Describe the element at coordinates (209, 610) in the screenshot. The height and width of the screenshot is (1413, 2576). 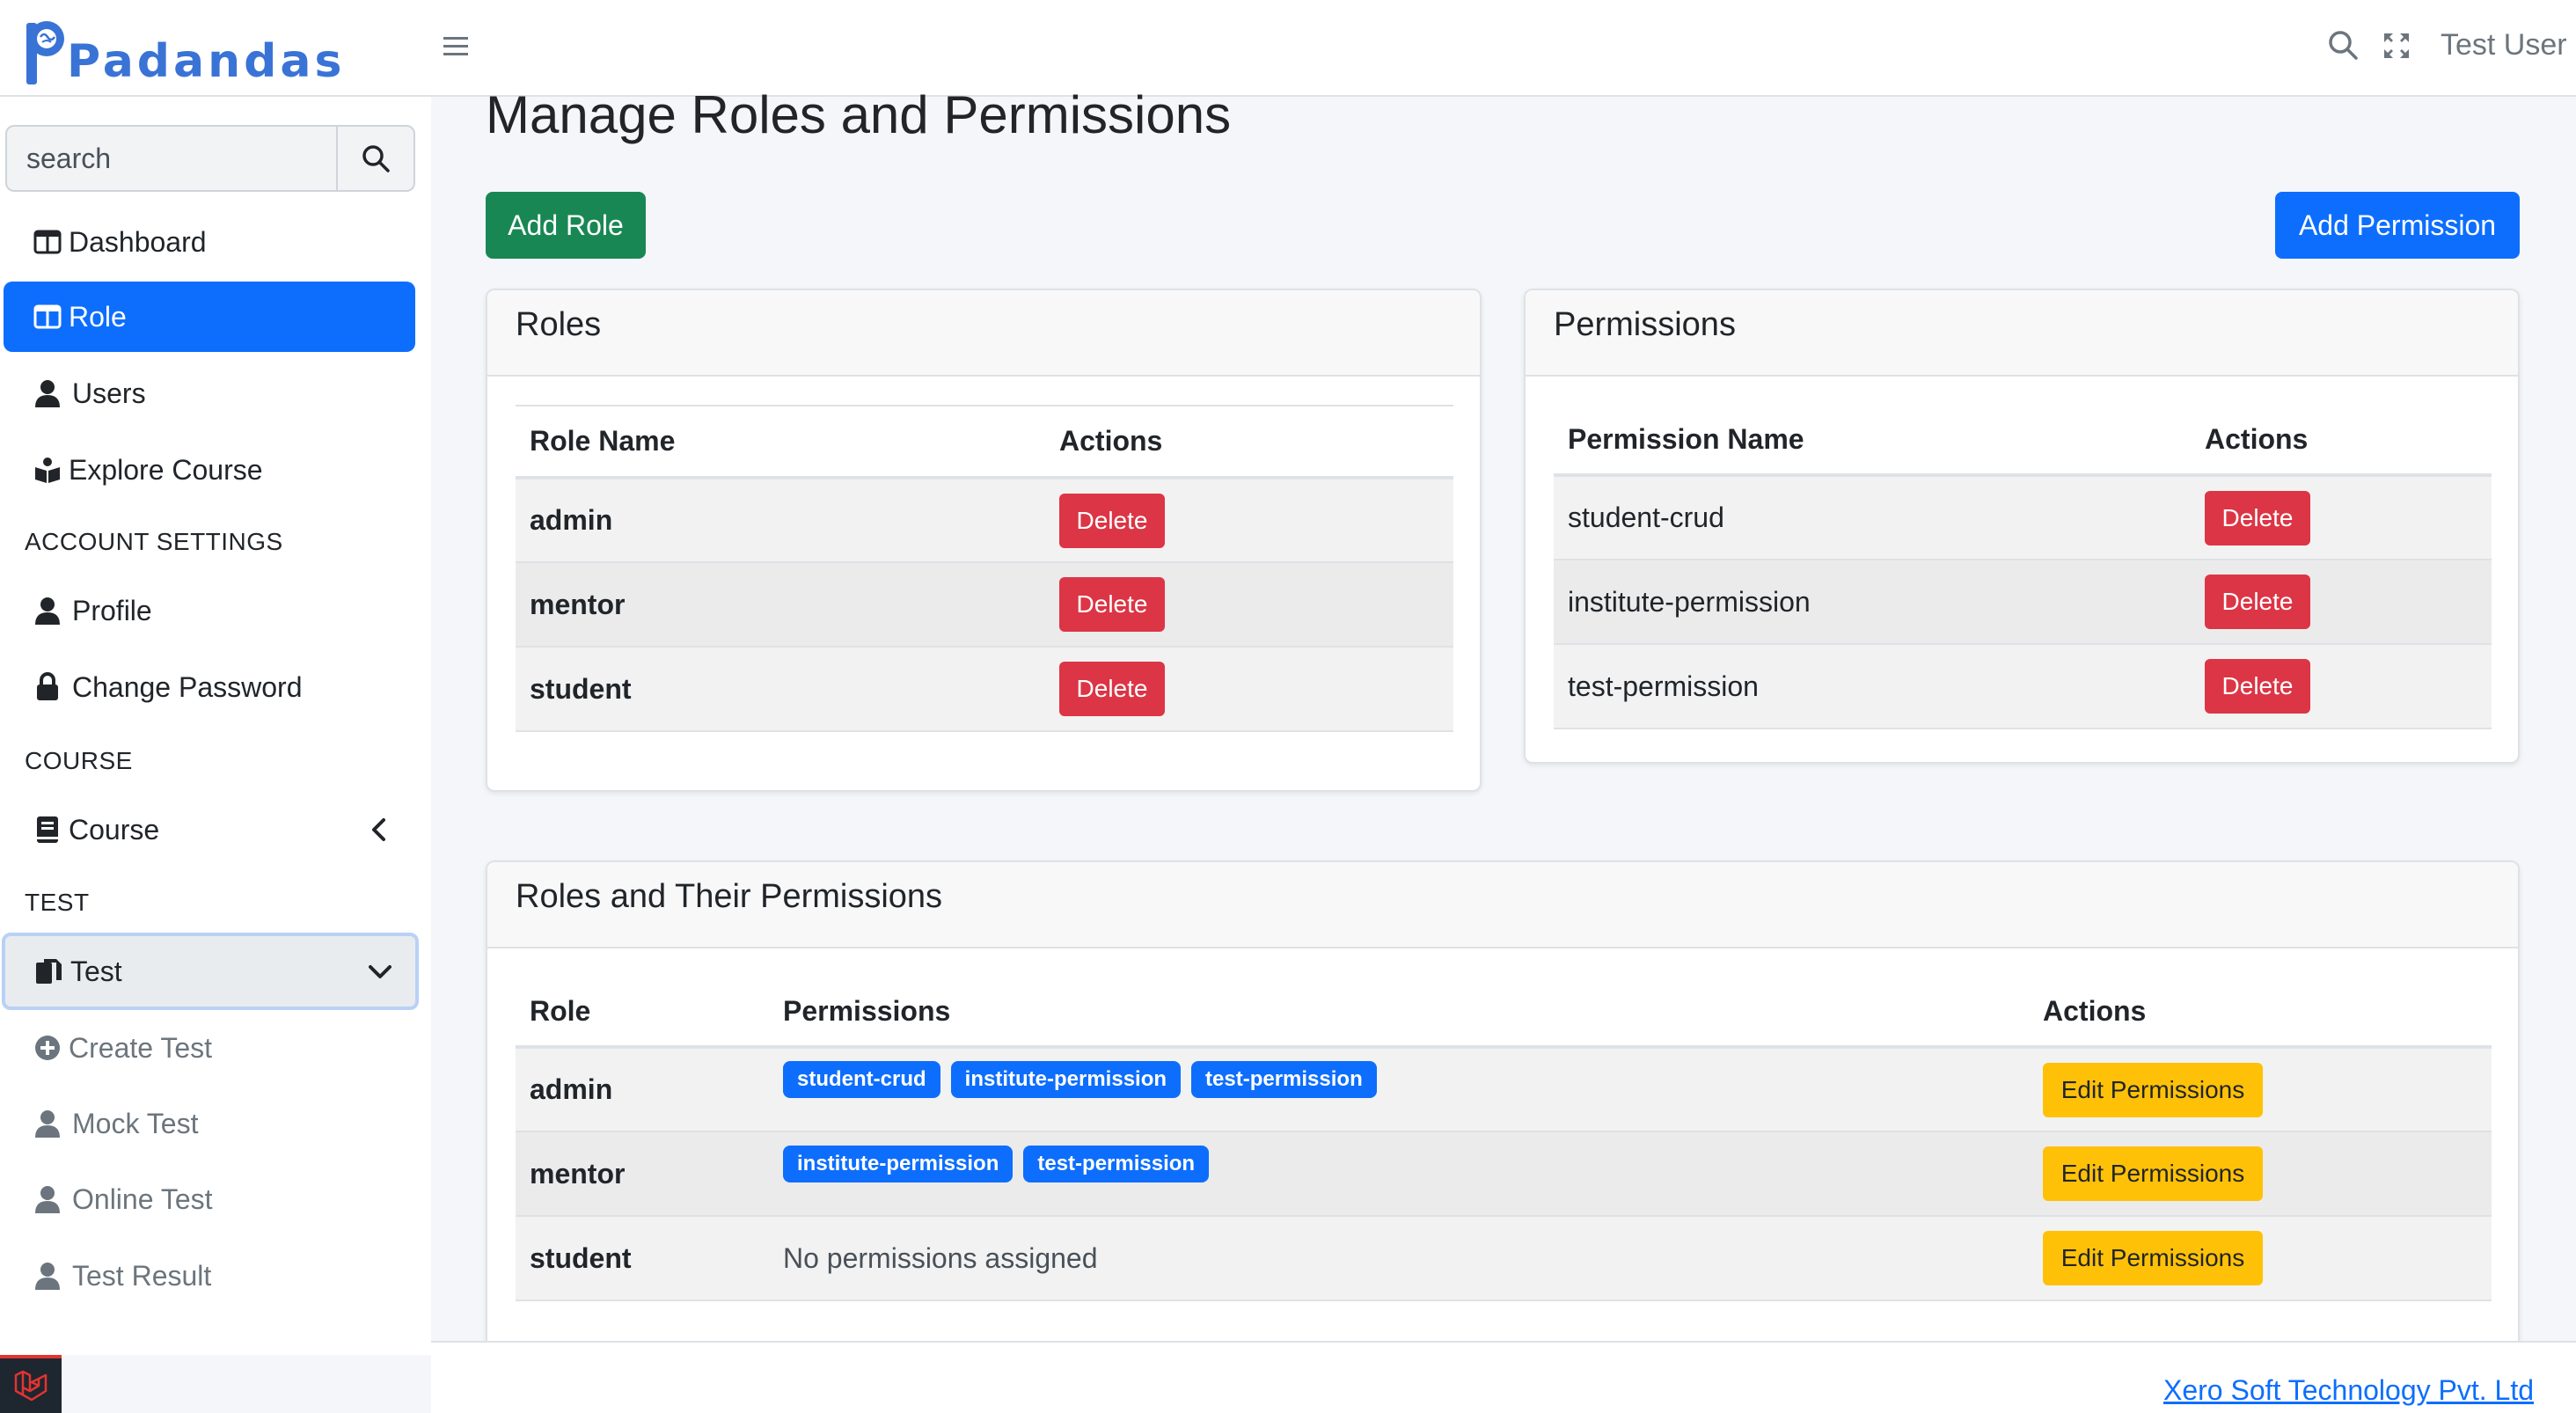
I see `sidebar-item-profile: Profile` at that location.